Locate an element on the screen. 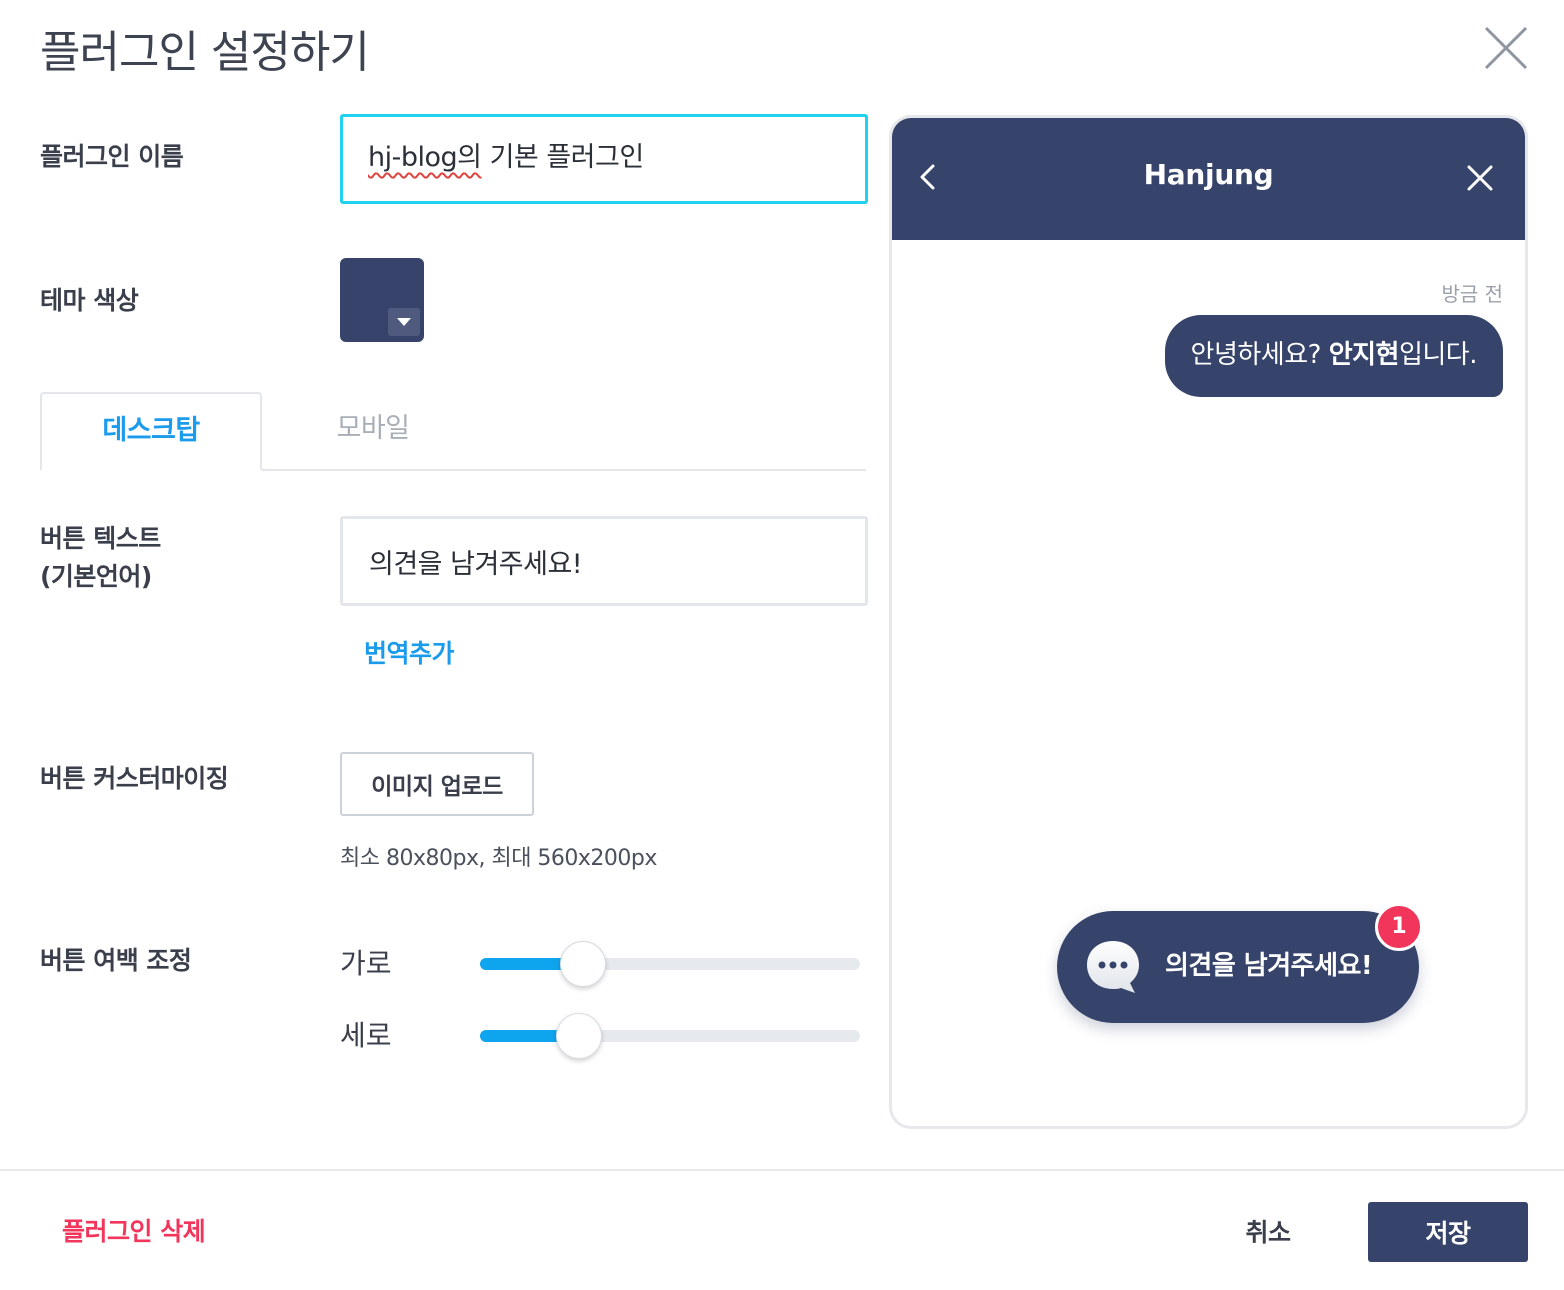 This screenshot has height=1290, width=1564. message-bubble: 안녕하세요? 안지현입니다. is located at coordinates (1333, 356).